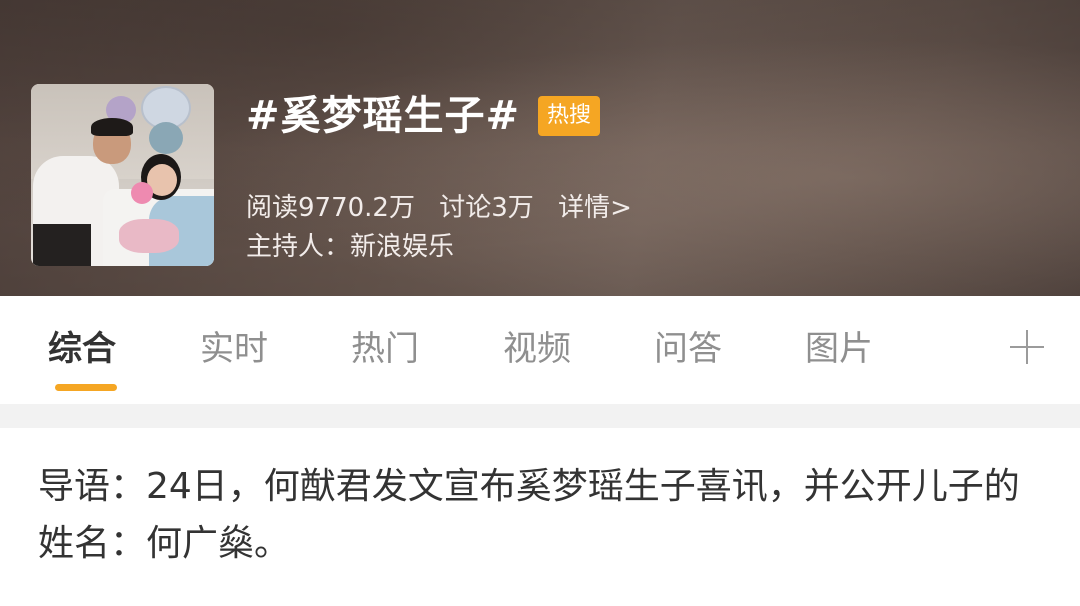 The width and height of the screenshot is (1080, 606). I want to click on discussion-count: 讨论3万, so click(486, 208).